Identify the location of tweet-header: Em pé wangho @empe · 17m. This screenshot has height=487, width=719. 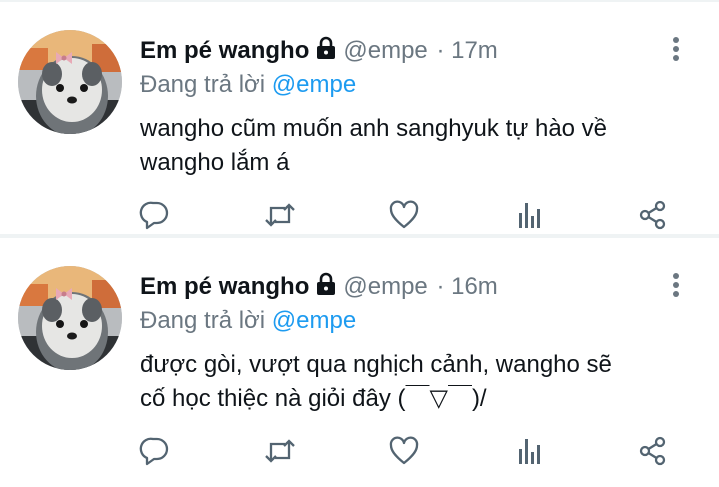
(319, 52).